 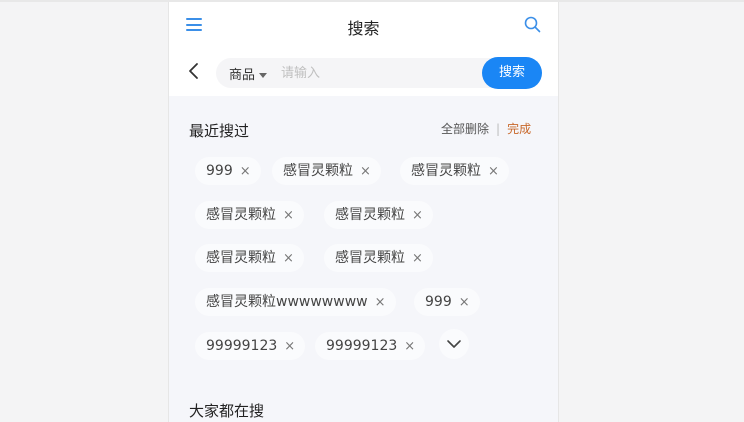 I want to click on nav-bar: 搜索, so click(x=363, y=25).